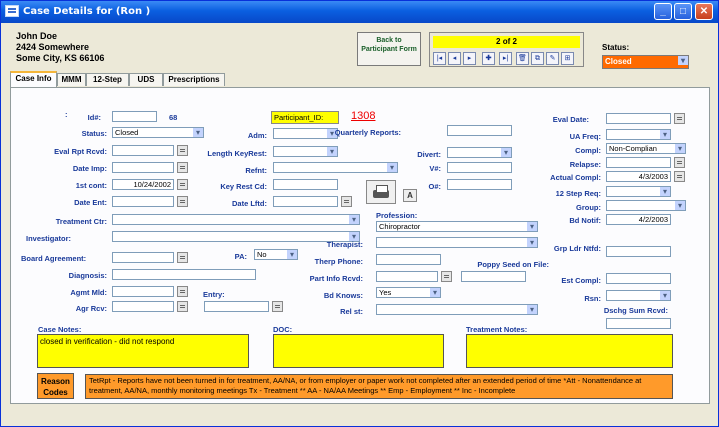  What do you see at coordinates (638, 176) in the screenshot?
I see `actual-compl-field: 4/3/2003` at bounding box center [638, 176].